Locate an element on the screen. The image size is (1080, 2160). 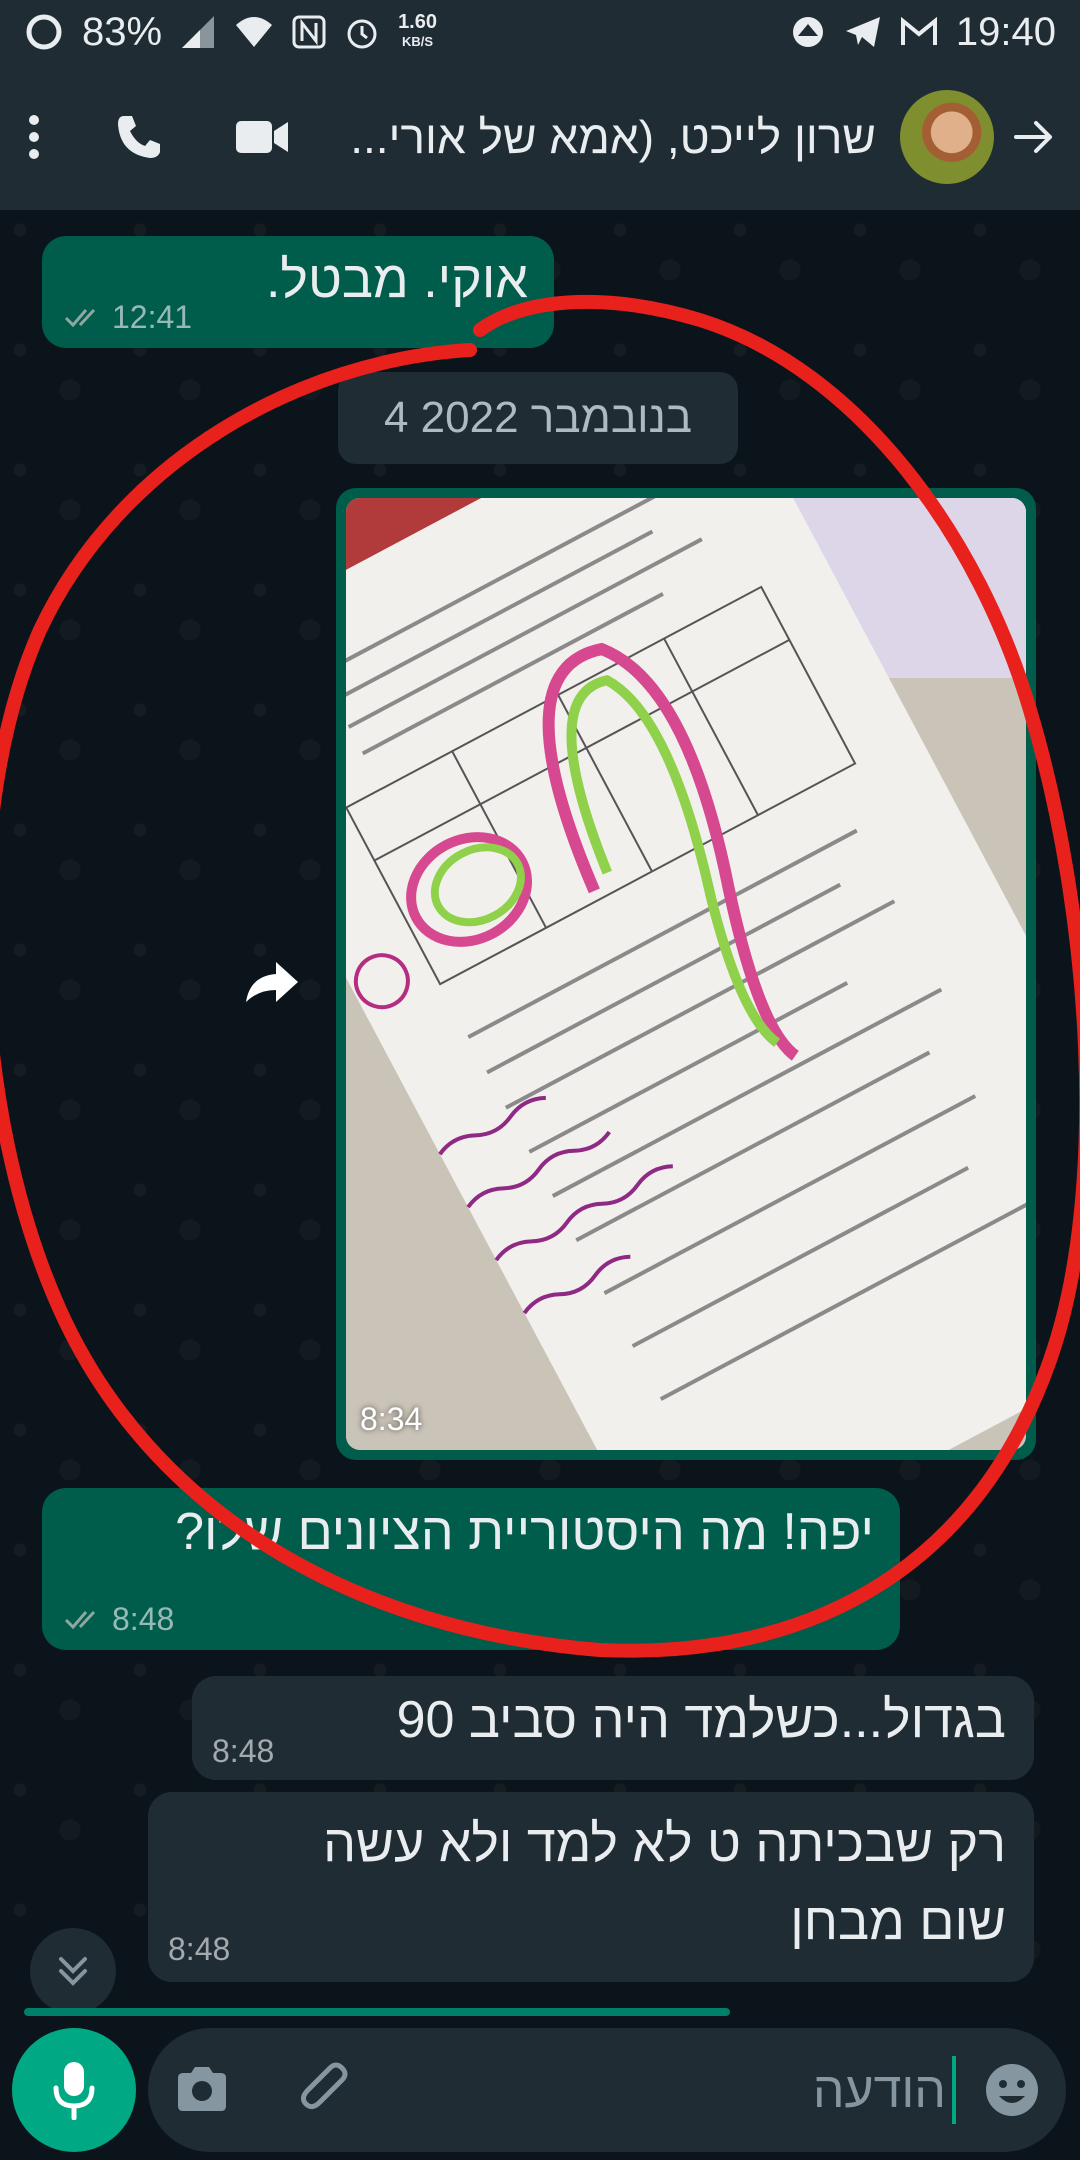
notification-app-icon is located at coordinates (808, 32).